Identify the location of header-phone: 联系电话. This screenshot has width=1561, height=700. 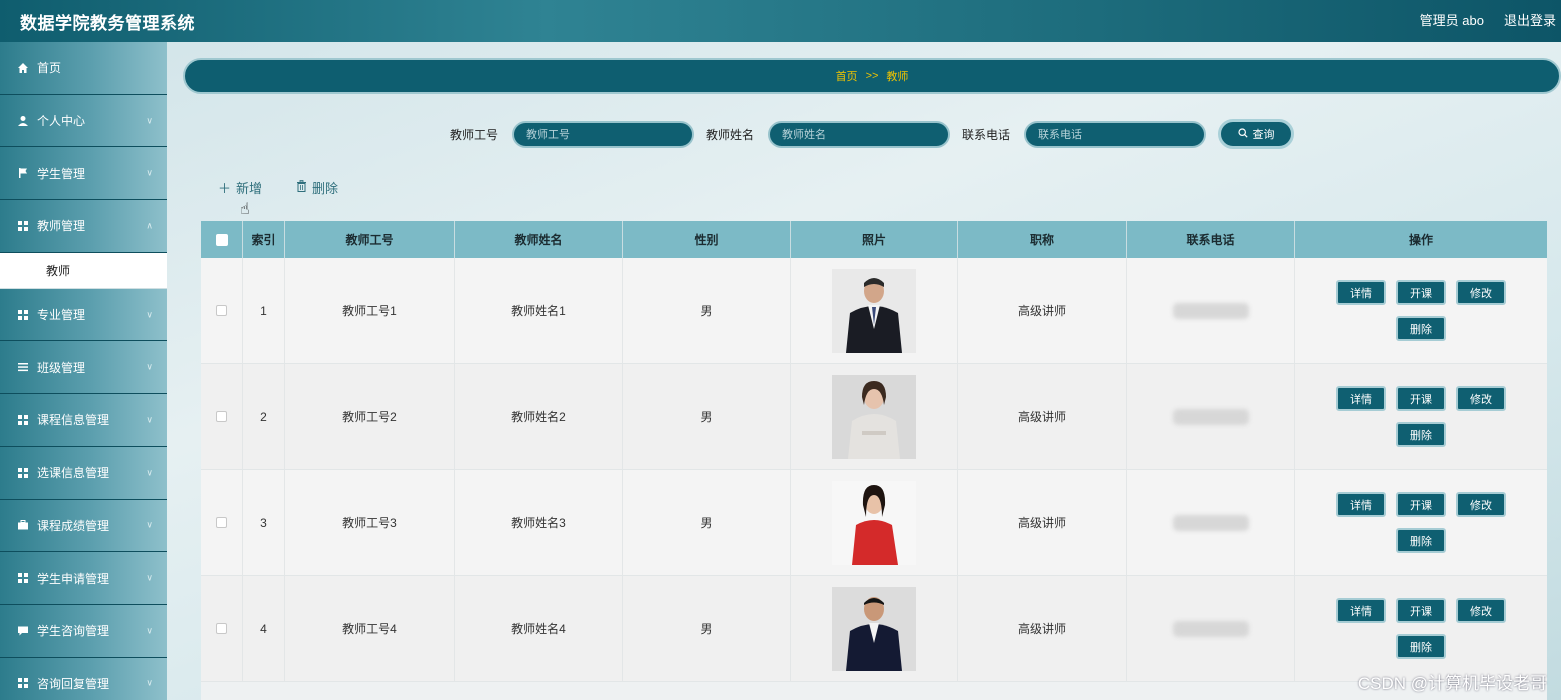
(1211, 239).